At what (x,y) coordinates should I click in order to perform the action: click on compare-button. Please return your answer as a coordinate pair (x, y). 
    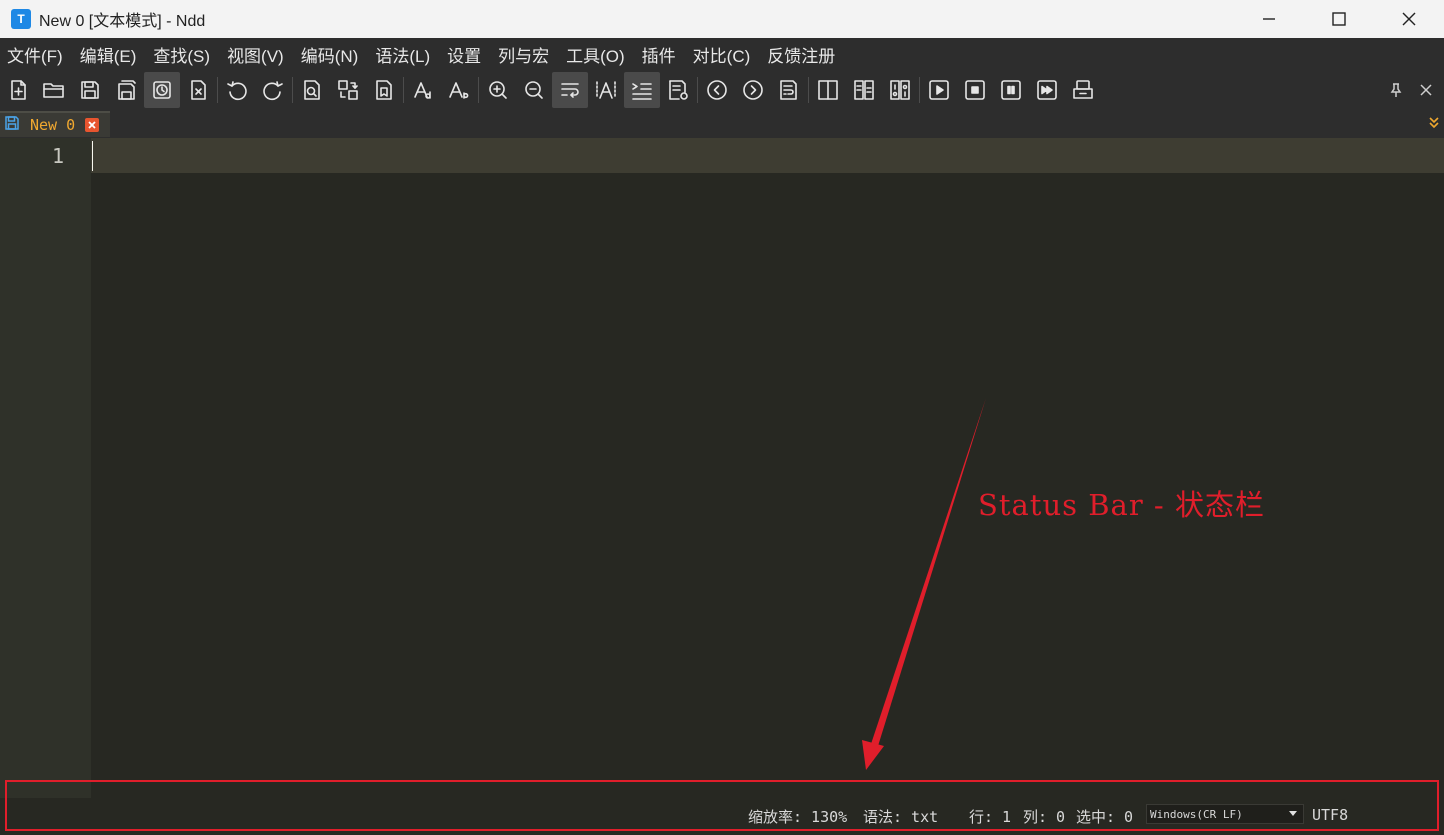
    Looking at the image, I should click on (864, 90).